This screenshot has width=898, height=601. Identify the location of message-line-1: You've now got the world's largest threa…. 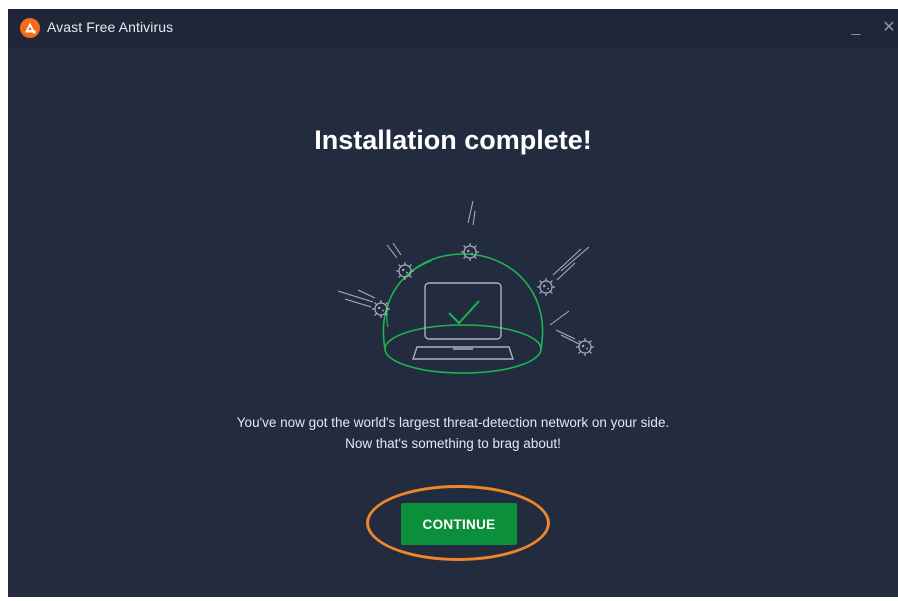
(453, 422).